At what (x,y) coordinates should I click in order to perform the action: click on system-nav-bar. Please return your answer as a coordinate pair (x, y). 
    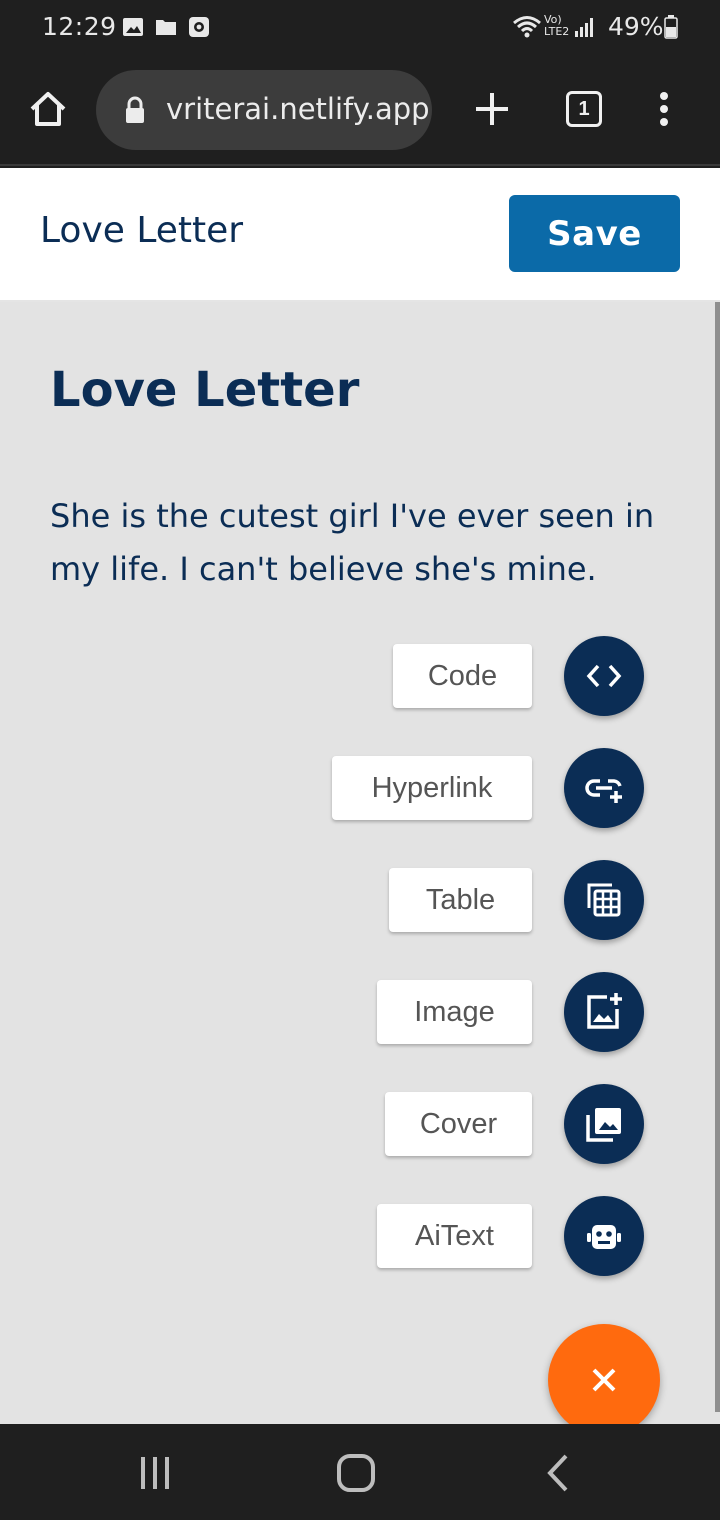
    Looking at the image, I should click on (360, 1472).